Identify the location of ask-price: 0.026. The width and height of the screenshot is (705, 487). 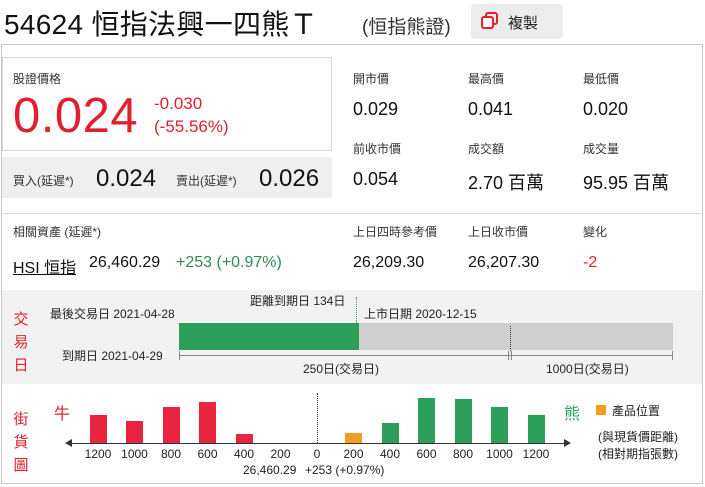
(289, 178).